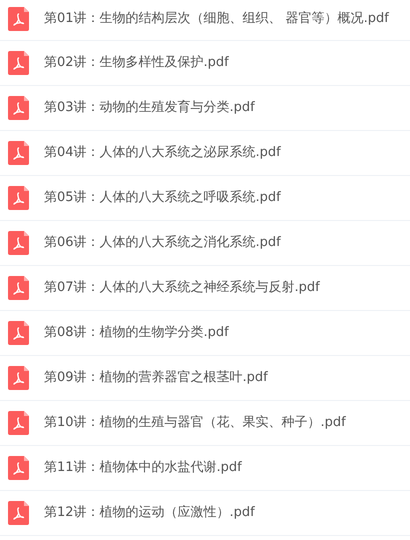  Describe the element at coordinates (136, 63) in the screenshot. I see `file-name: 第02讲：生物多样性及保护.pdf` at that location.